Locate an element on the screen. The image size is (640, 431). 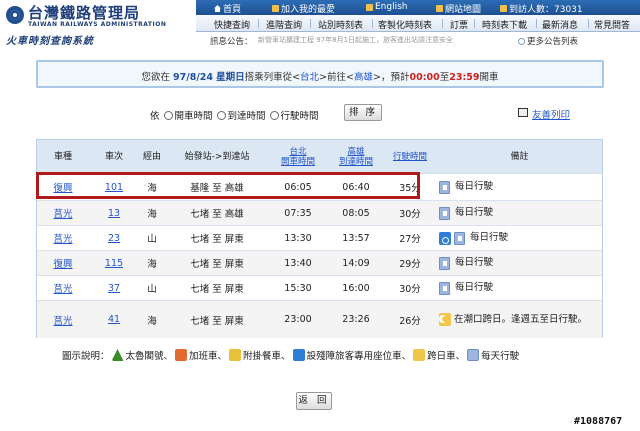
menu-station-timetable: 站別時刻表 is located at coordinates (340, 24).